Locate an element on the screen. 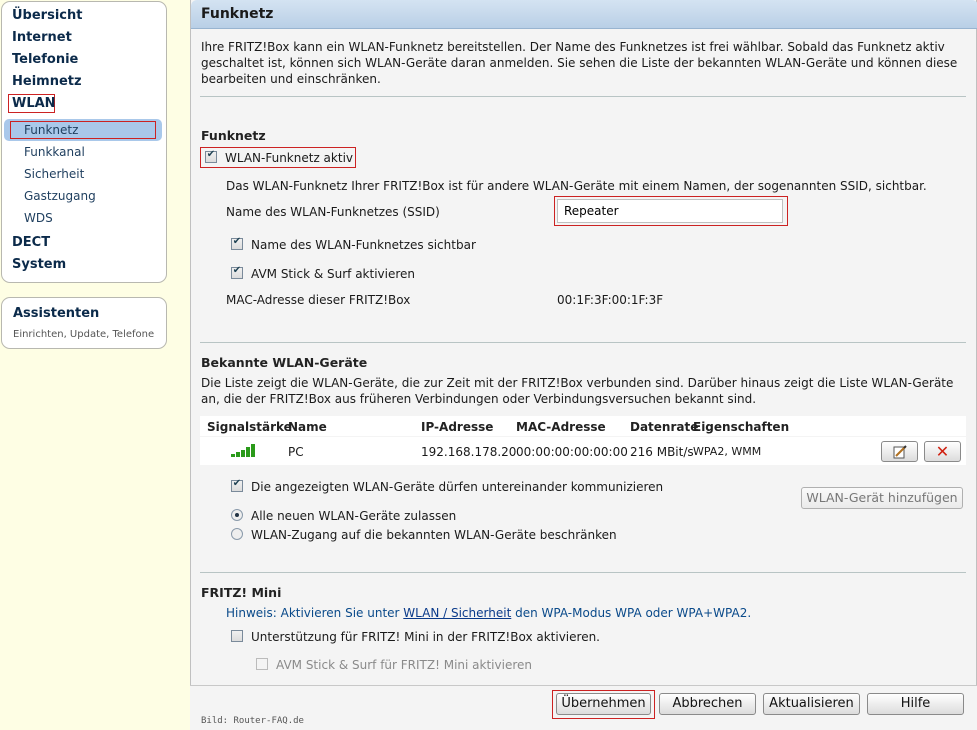 This screenshot has height=730, width=977. image-credit: Bild: Router-FAQ.de is located at coordinates (252, 721).